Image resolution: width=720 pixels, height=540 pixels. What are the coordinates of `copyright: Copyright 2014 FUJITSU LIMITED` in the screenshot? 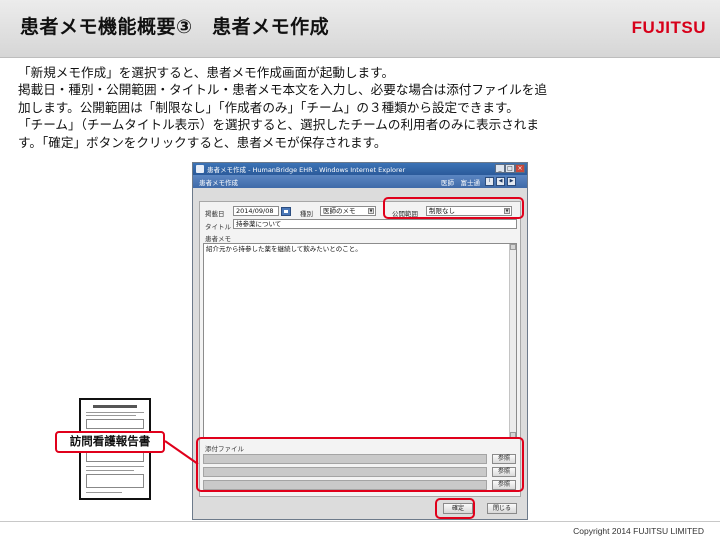 It's located at (638, 531).